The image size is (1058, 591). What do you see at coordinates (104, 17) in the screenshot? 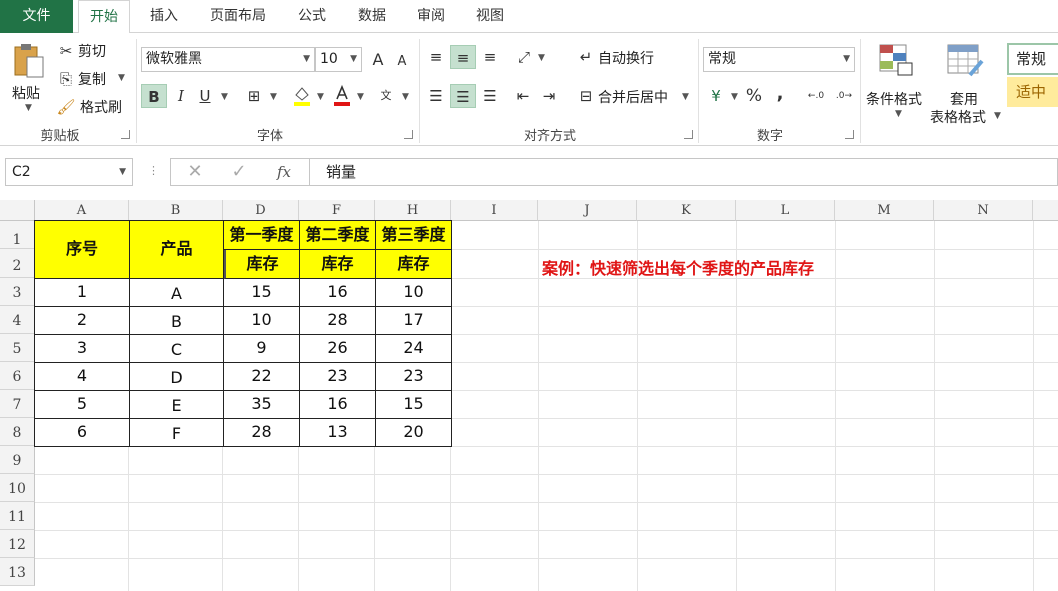
I see `tab-home: 开始` at bounding box center [104, 17].